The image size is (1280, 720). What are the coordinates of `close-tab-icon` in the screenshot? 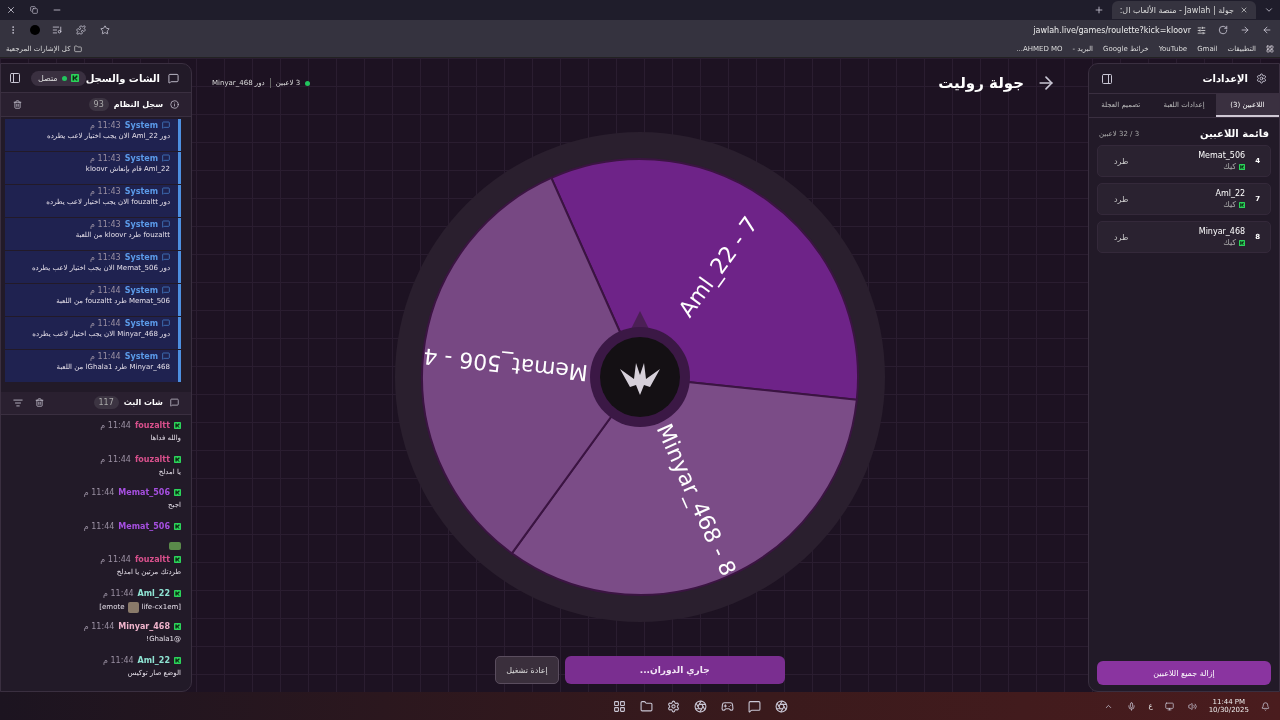 It's located at (1244, 10).